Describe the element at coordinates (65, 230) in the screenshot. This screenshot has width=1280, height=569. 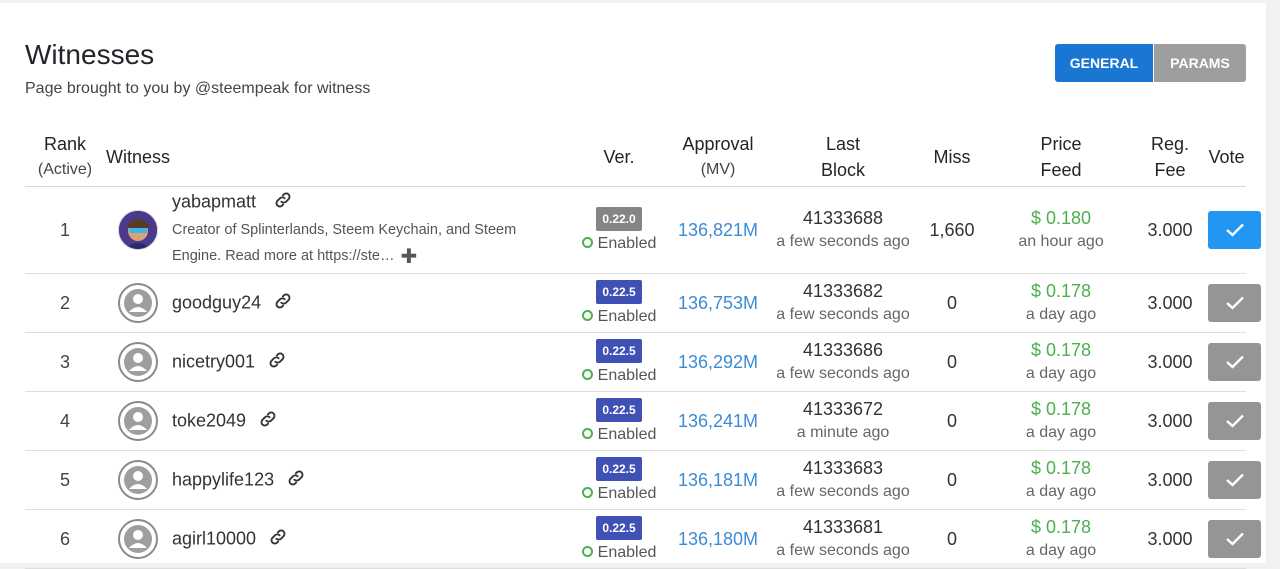
I see `rank-cell: 1` at that location.